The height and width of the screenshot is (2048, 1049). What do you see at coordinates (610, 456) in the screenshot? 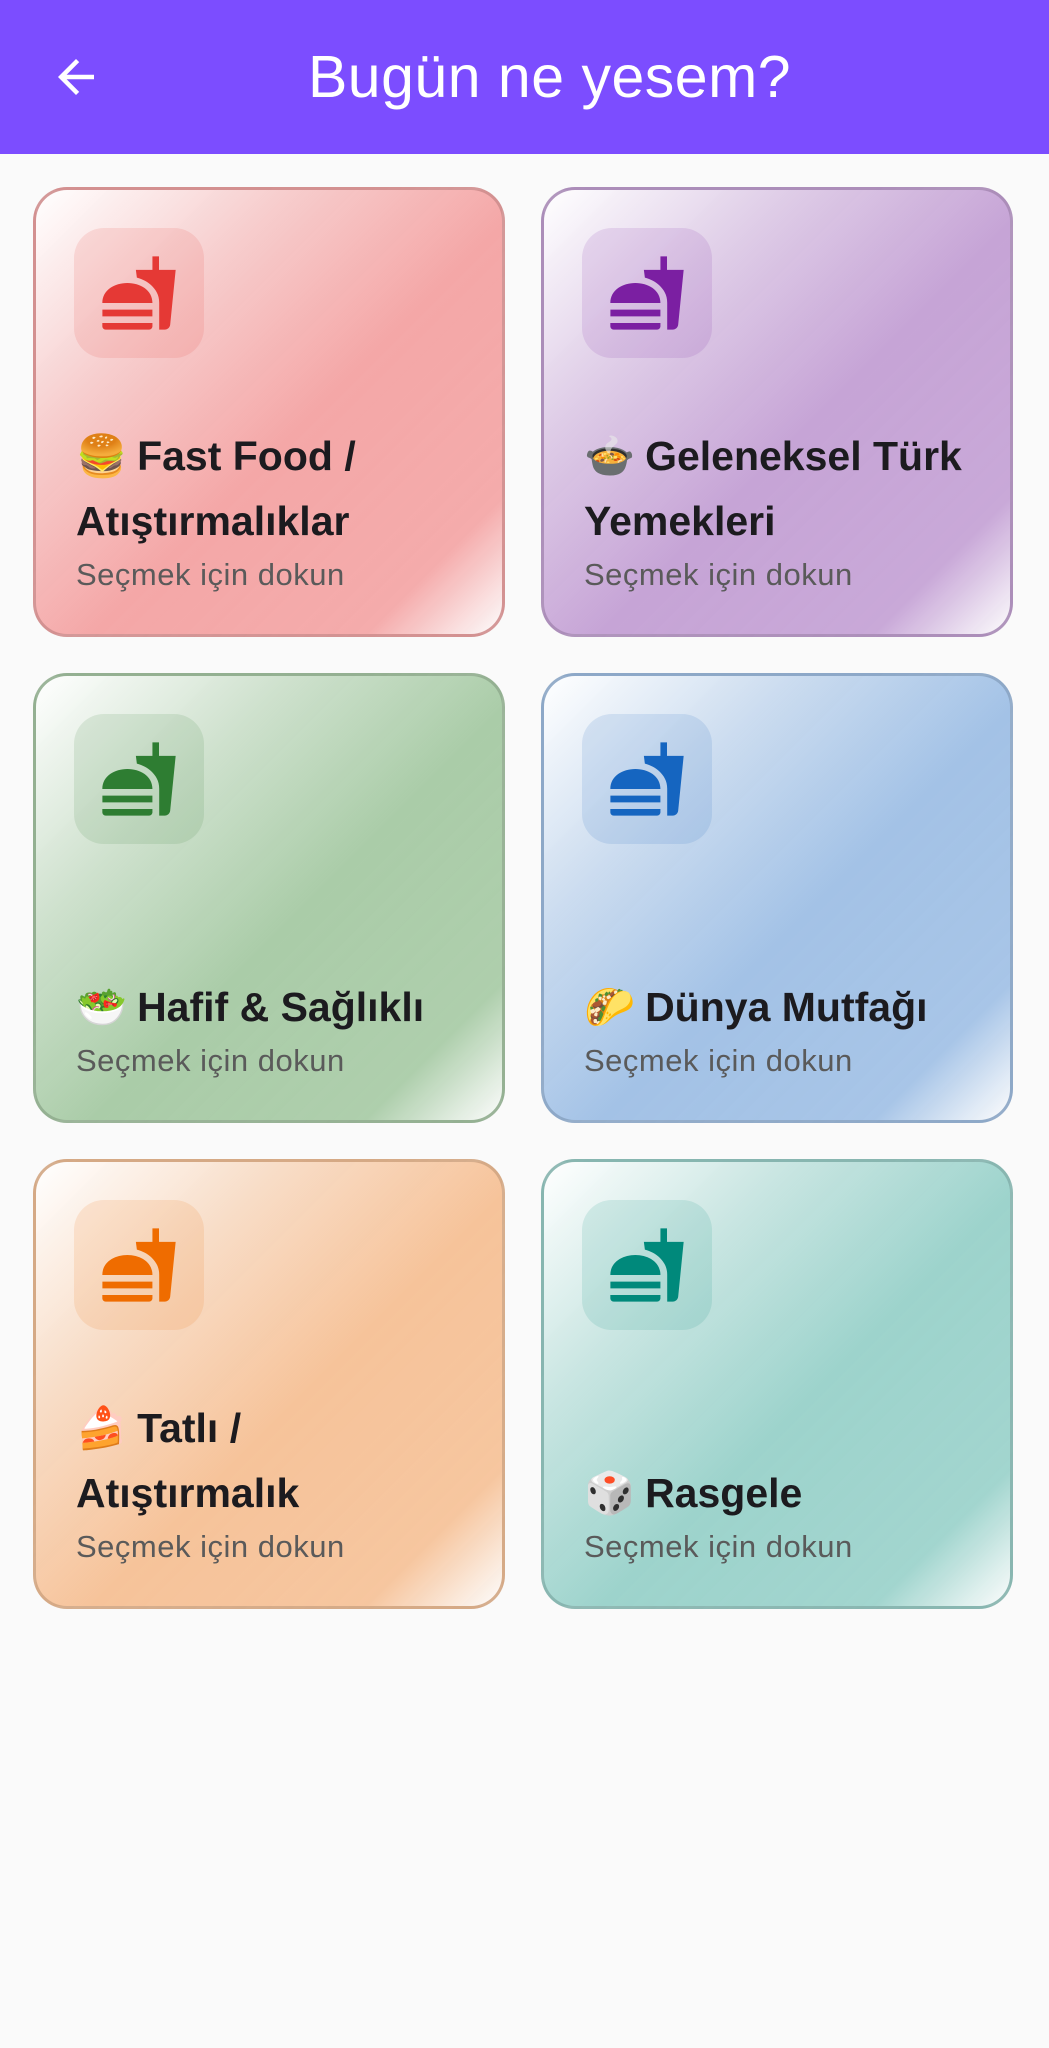
I see `stew-emoji-icon: 🍲` at bounding box center [610, 456].